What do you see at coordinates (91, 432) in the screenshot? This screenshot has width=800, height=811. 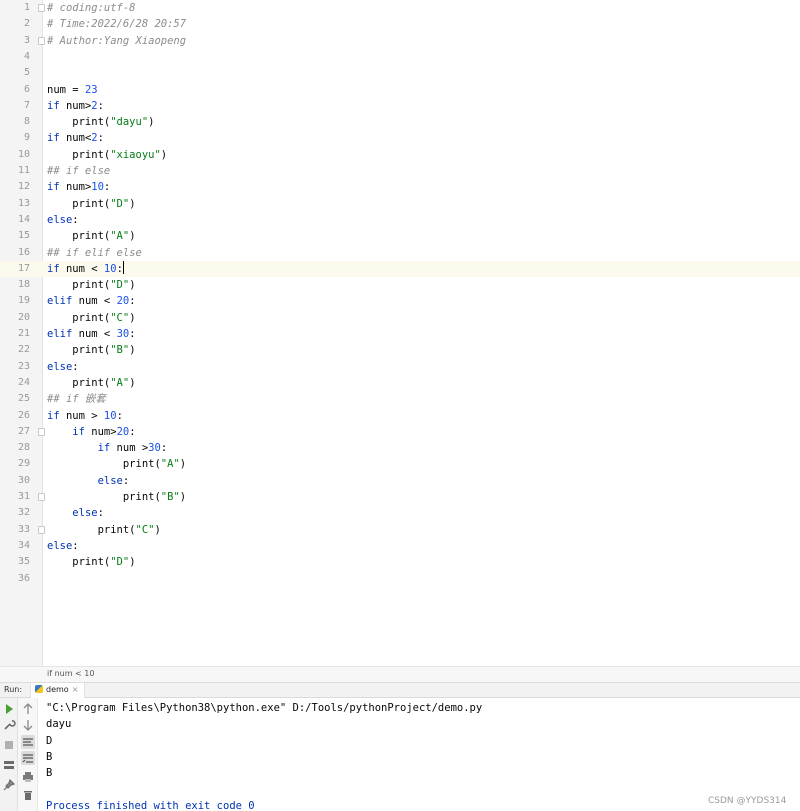 I see `code-text: if num>20:` at bounding box center [91, 432].